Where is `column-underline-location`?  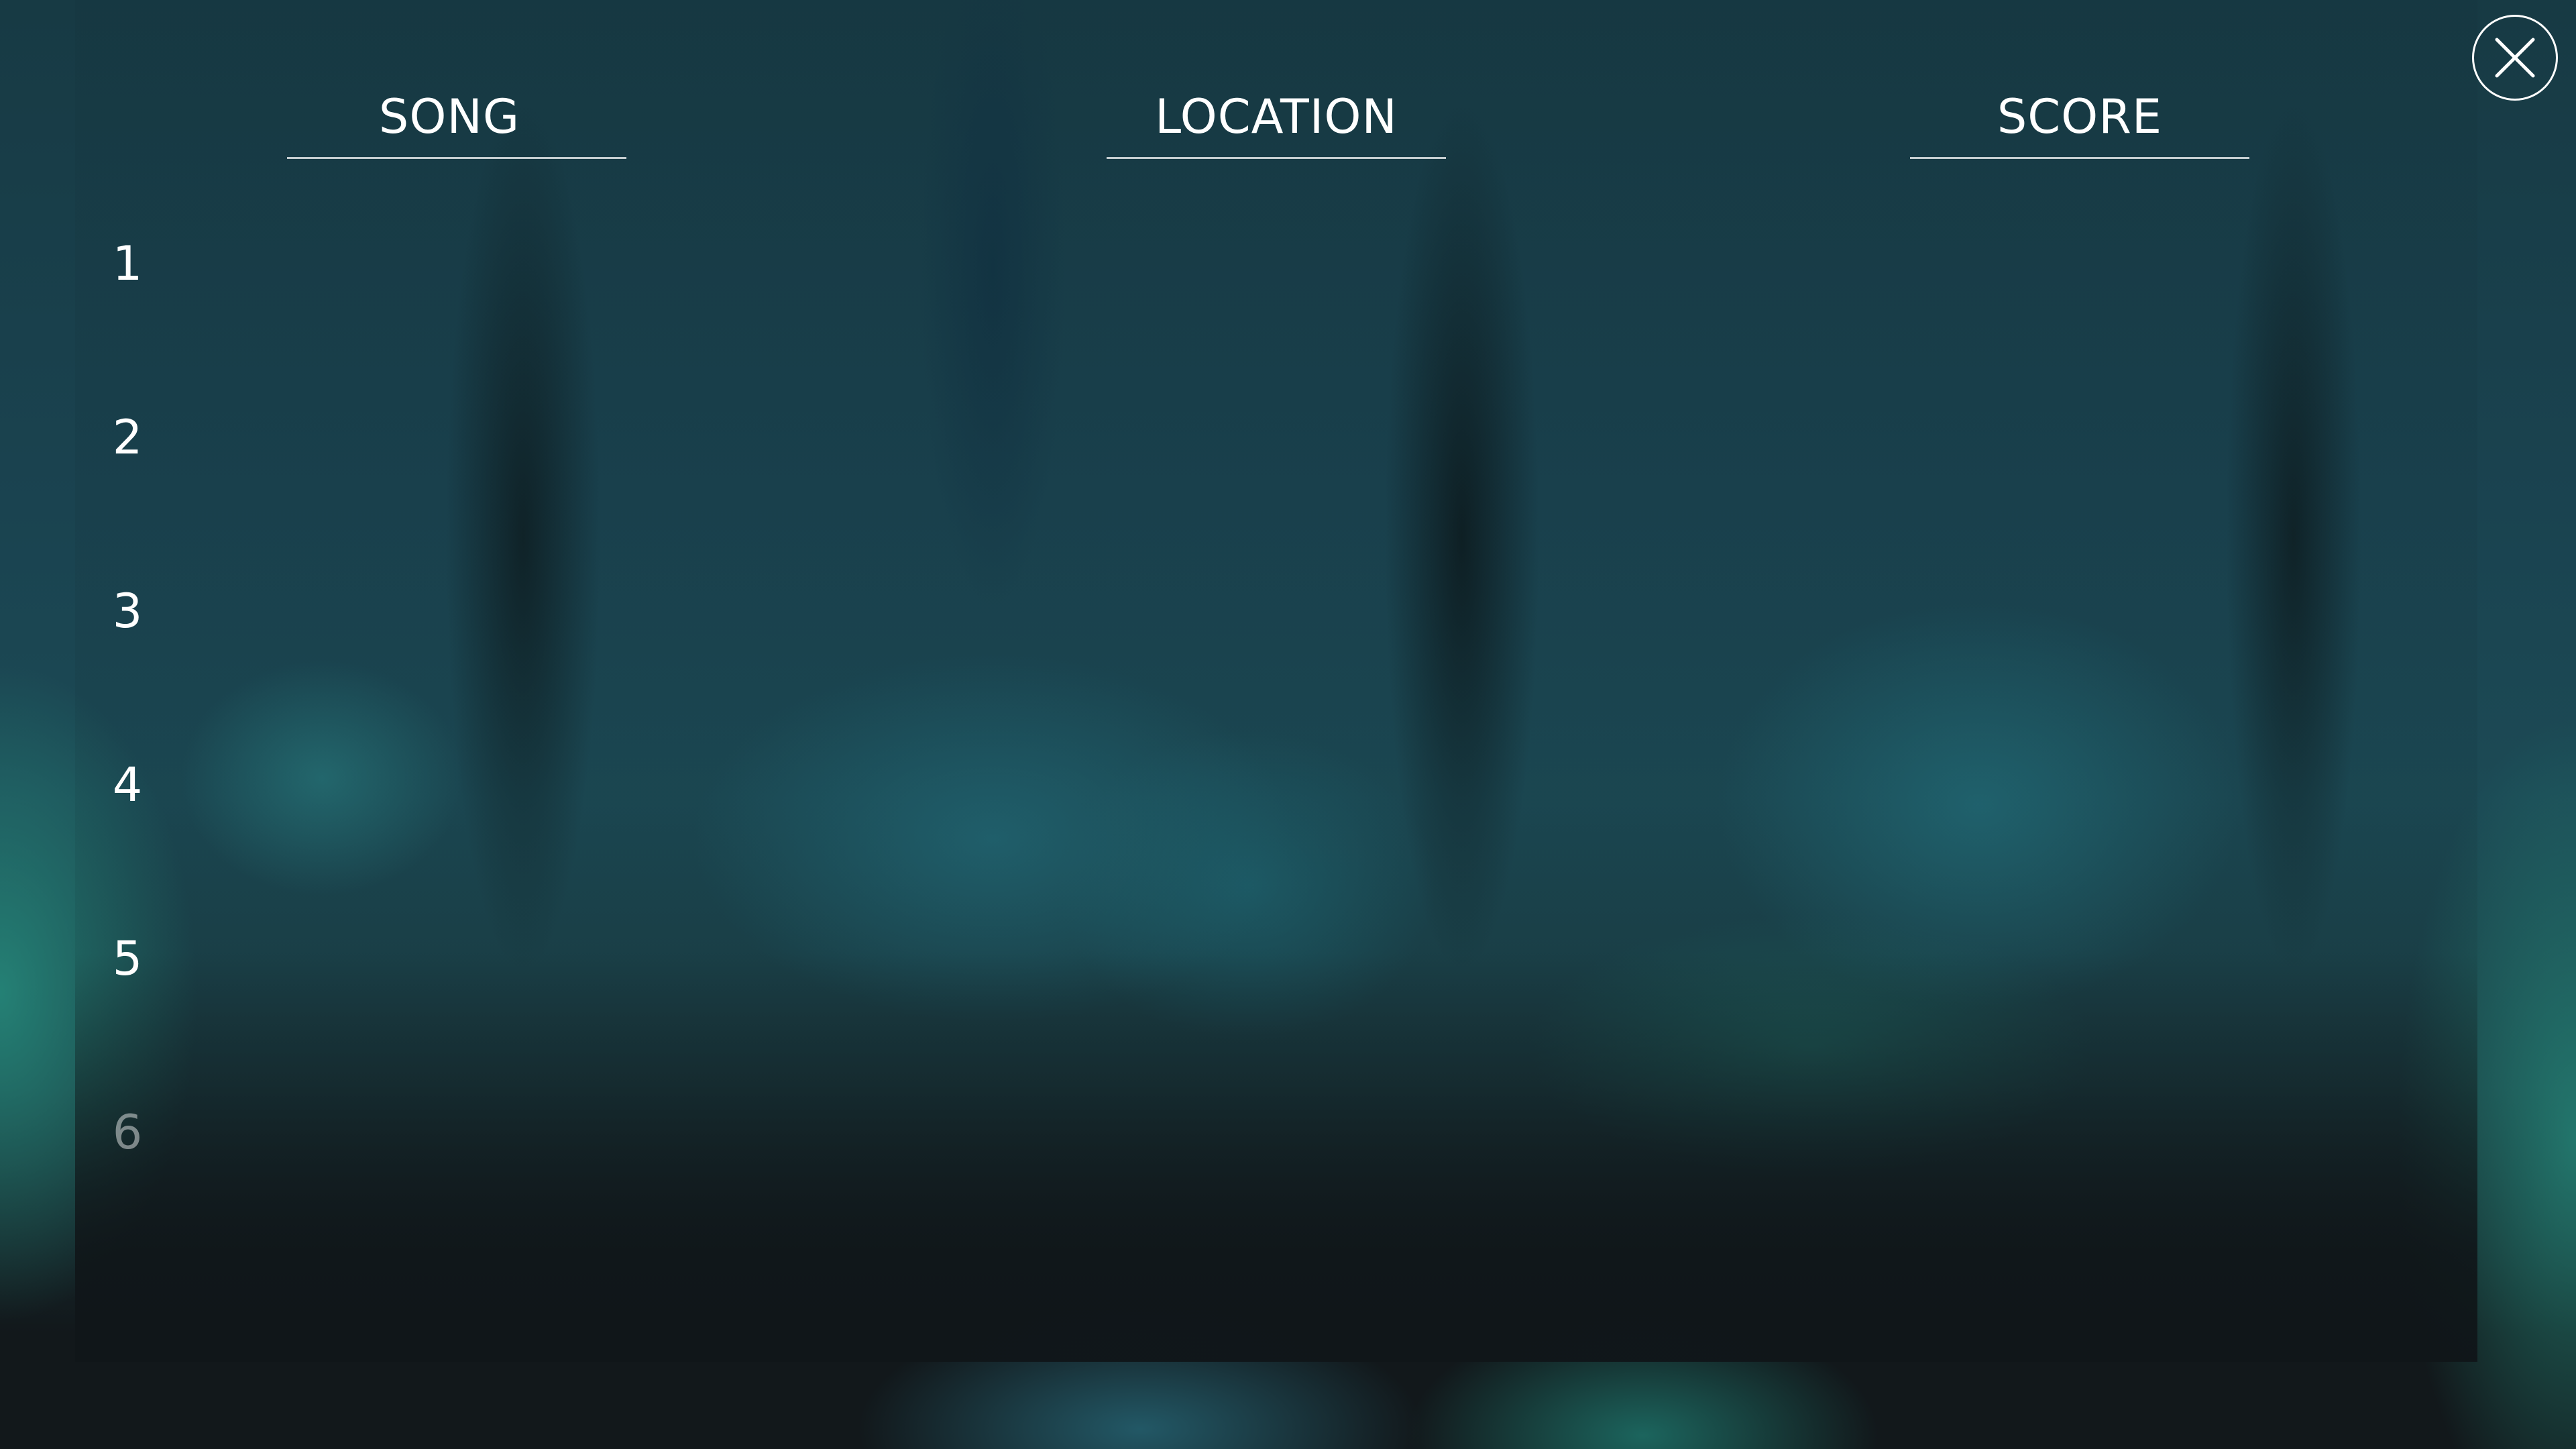
column-underline-location is located at coordinates (1276, 158).